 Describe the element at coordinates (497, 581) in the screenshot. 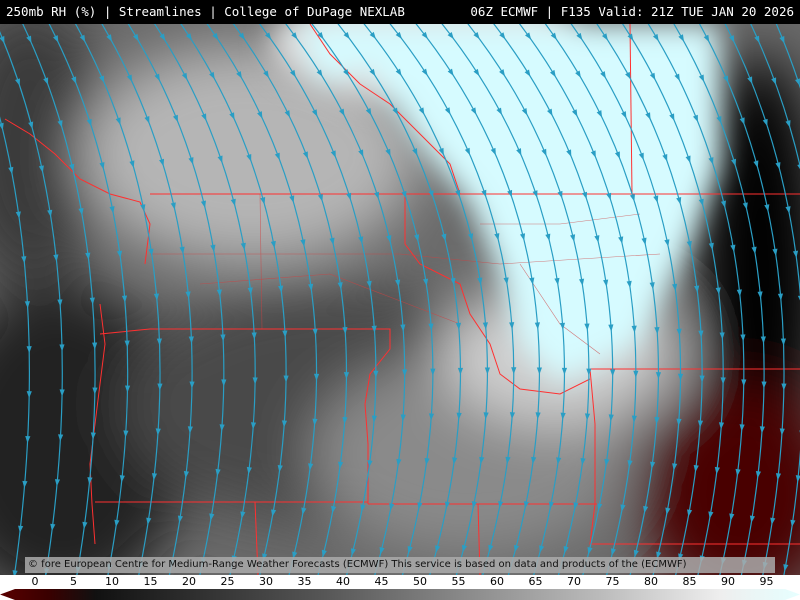

I see `colorbar-tick-60: 60` at that location.